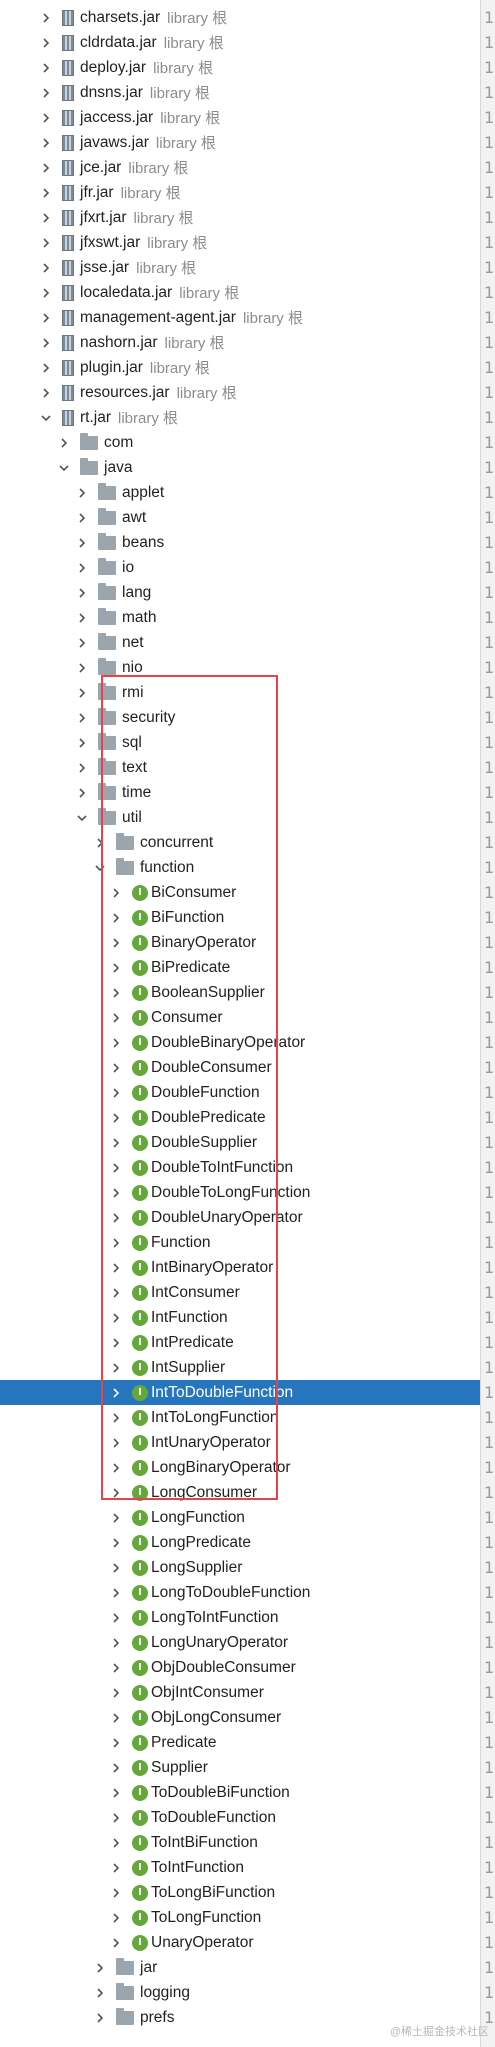  What do you see at coordinates (240, 1467) in the screenshot?
I see `tree-node-interface: I LongBinaryOperator` at bounding box center [240, 1467].